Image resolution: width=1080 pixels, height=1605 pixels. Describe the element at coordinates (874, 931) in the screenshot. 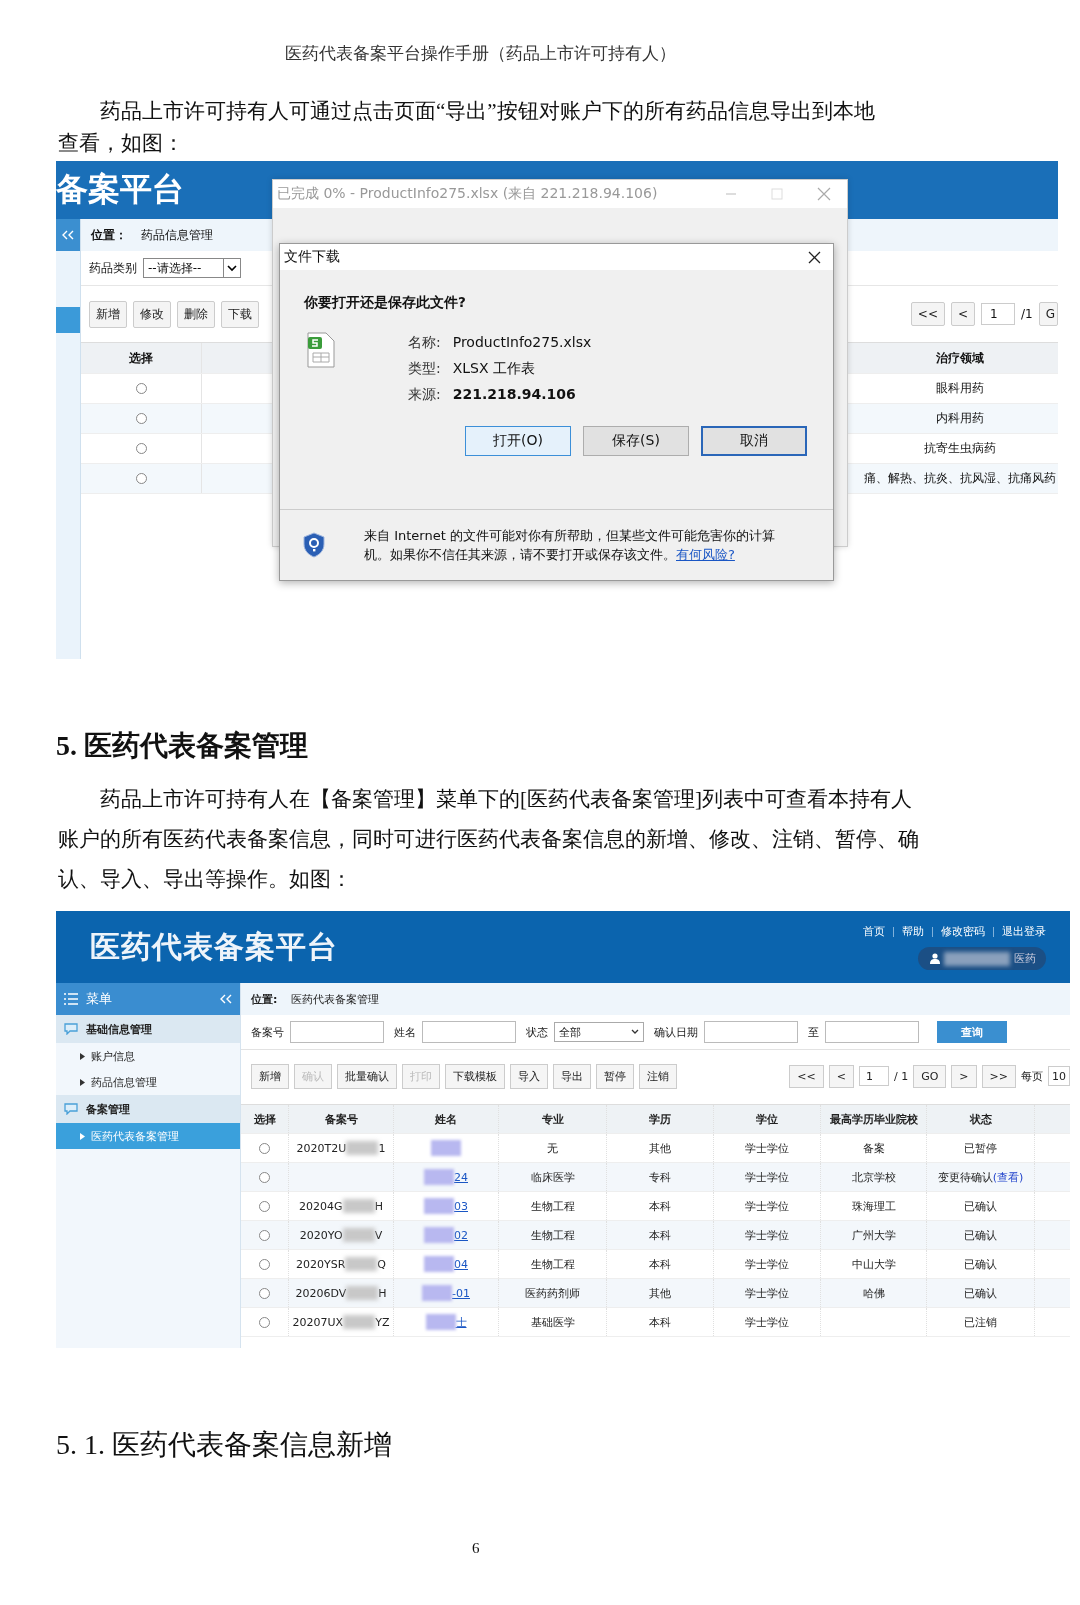

I see `header-link: 首页` at that location.